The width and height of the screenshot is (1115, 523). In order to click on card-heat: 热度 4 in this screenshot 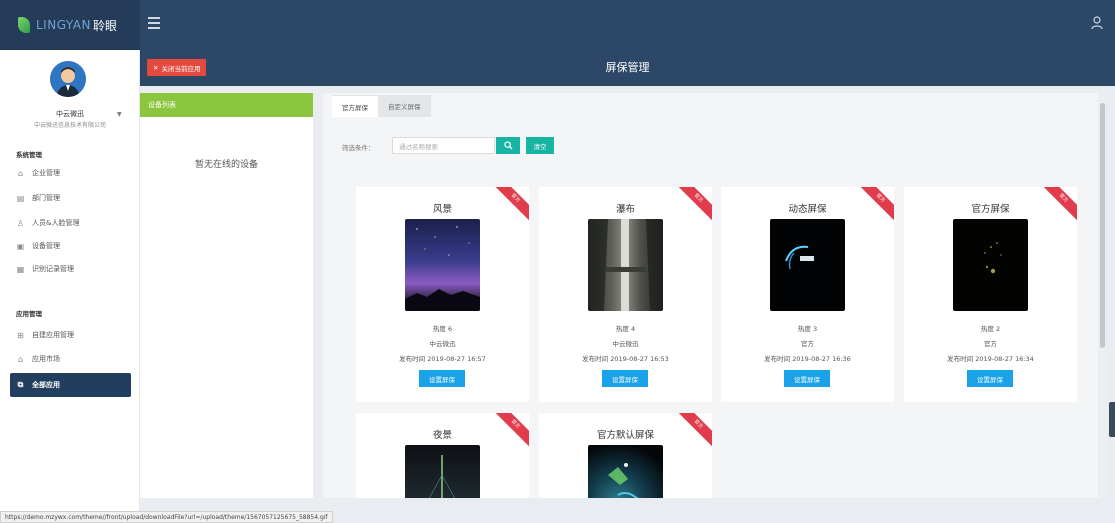, I will do `click(625, 329)`.